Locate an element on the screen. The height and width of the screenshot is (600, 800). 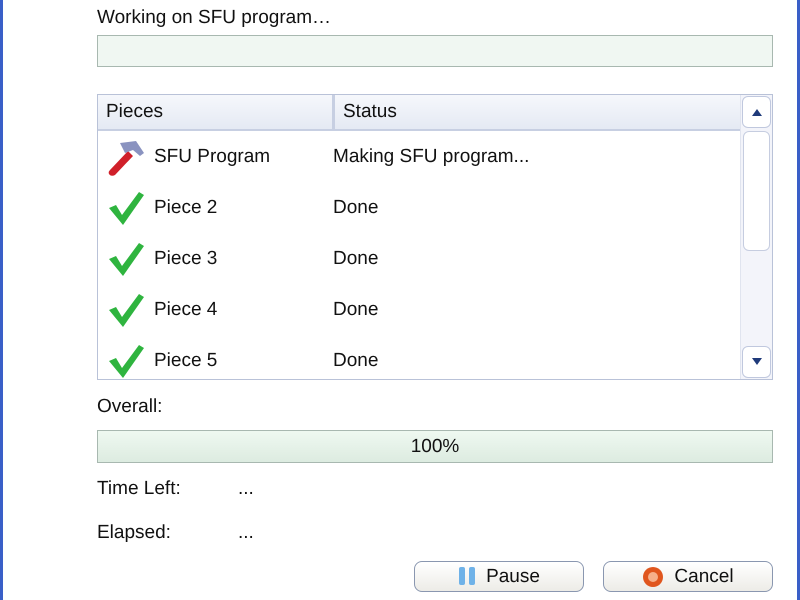
overall-label: Overall: is located at coordinates (130, 407).